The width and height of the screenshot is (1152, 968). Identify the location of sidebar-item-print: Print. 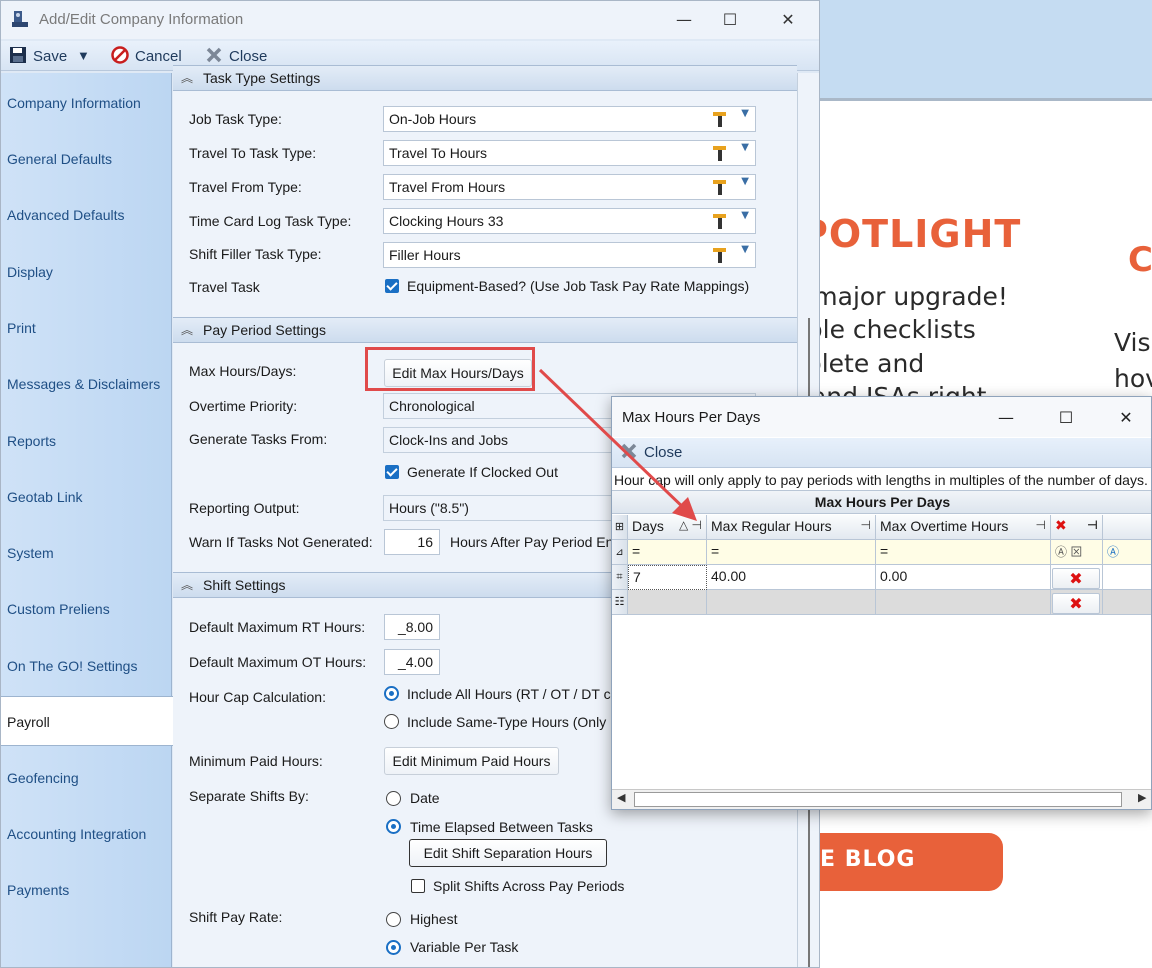
(86, 328).